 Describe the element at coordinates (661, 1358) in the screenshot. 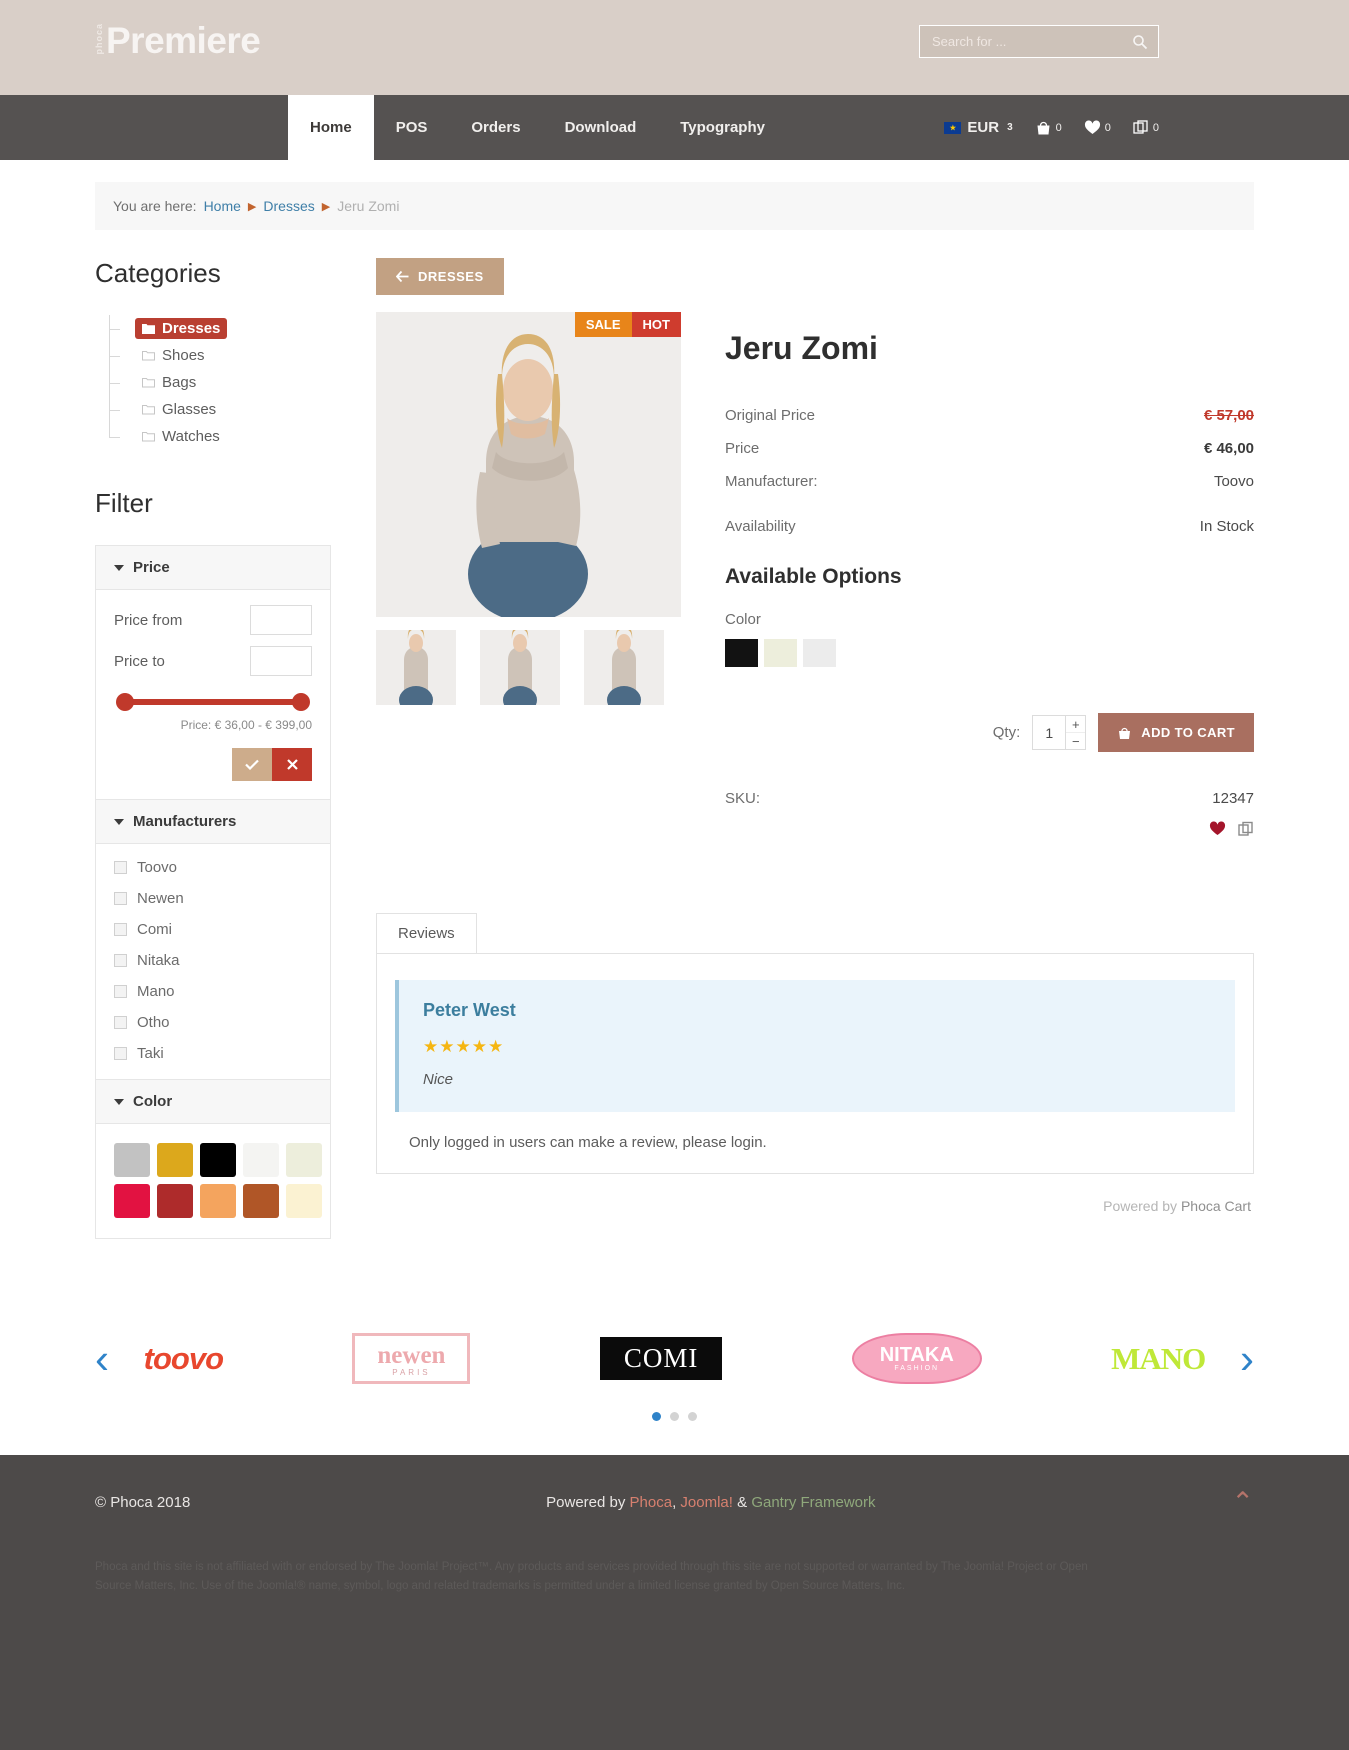

I see `brand-comi: COMI` at that location.